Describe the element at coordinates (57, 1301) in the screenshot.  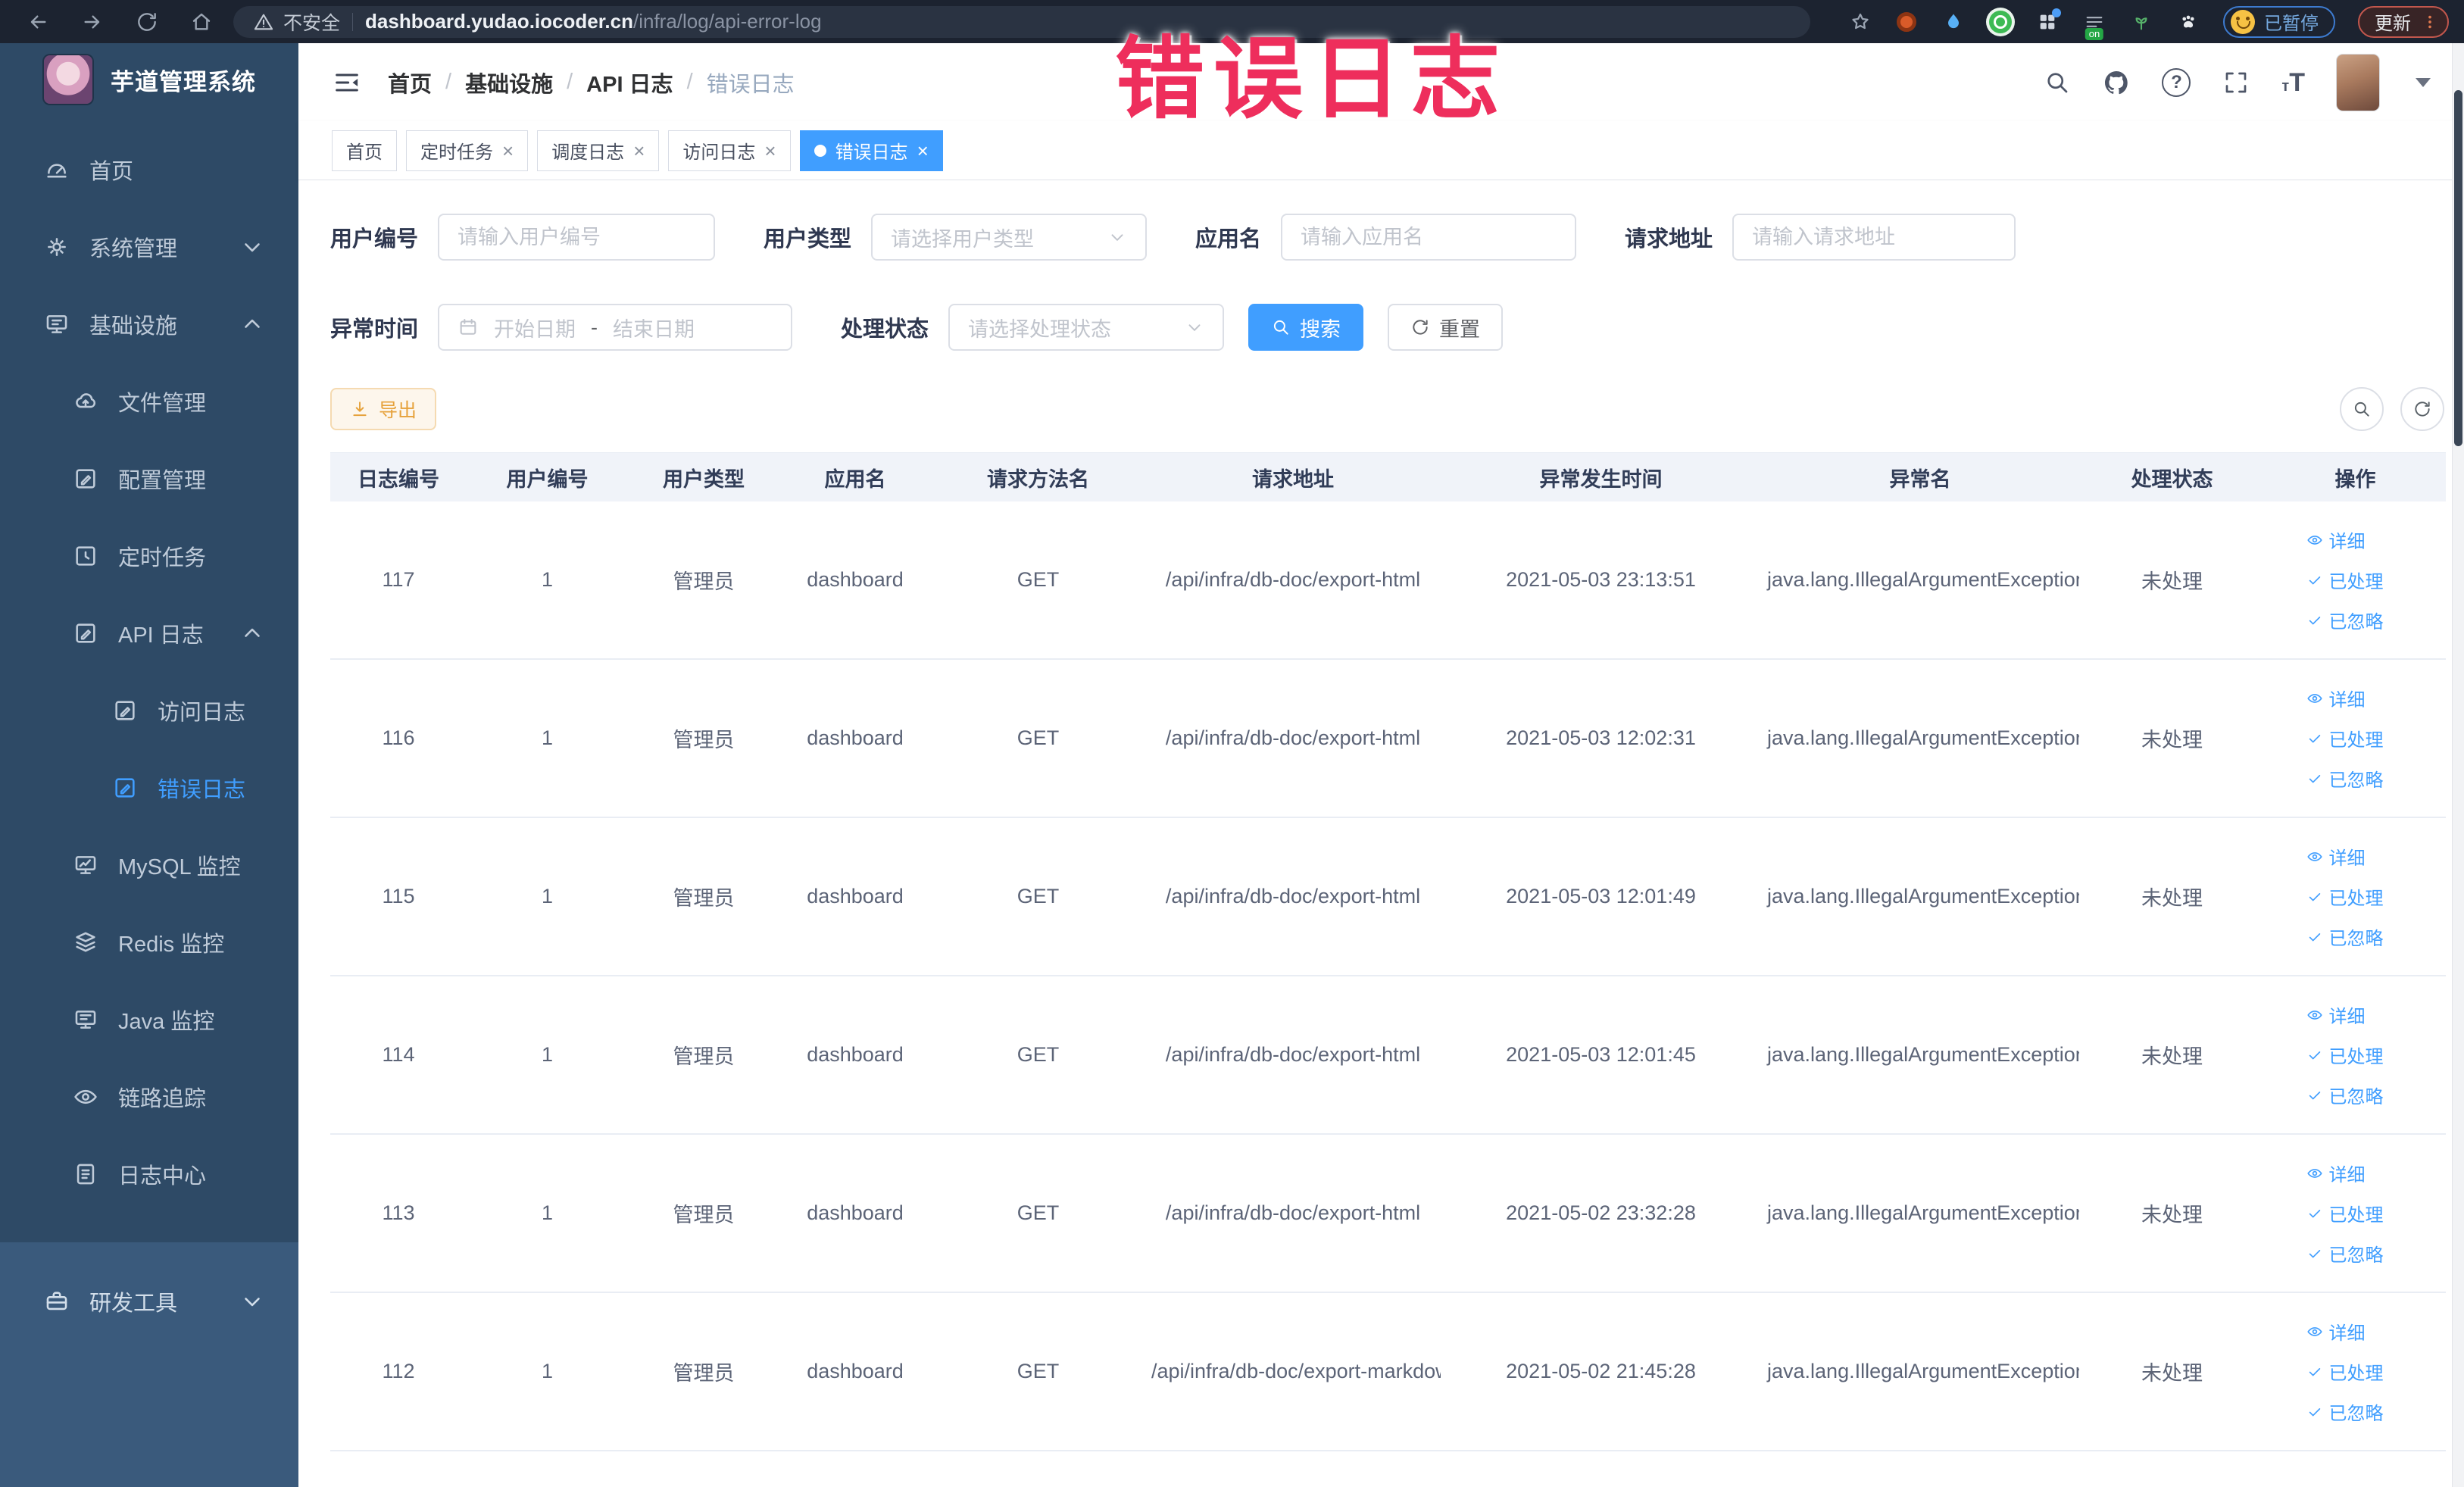
I see `toolbox-icon` at that location.